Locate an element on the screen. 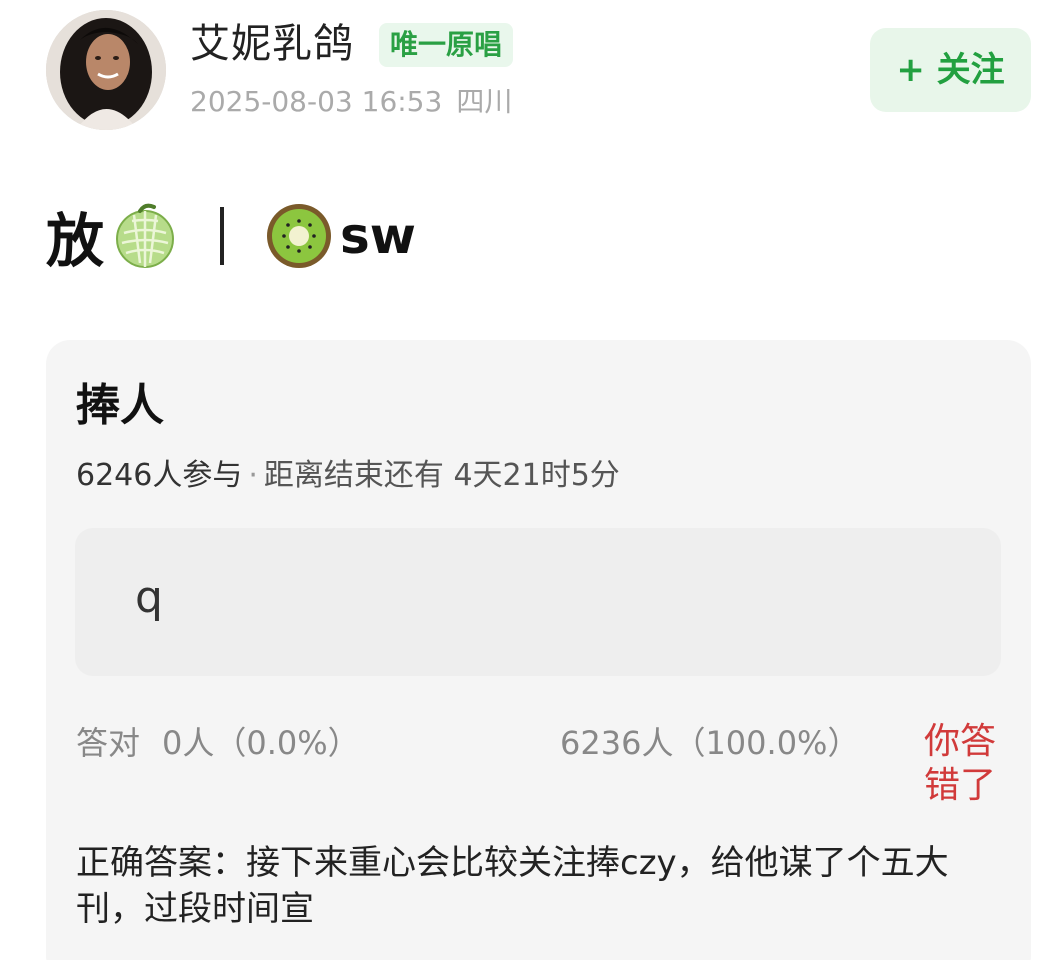 The image size is (1064, 960). quiz-title: 捧人 is located at coordinates (120, 405).